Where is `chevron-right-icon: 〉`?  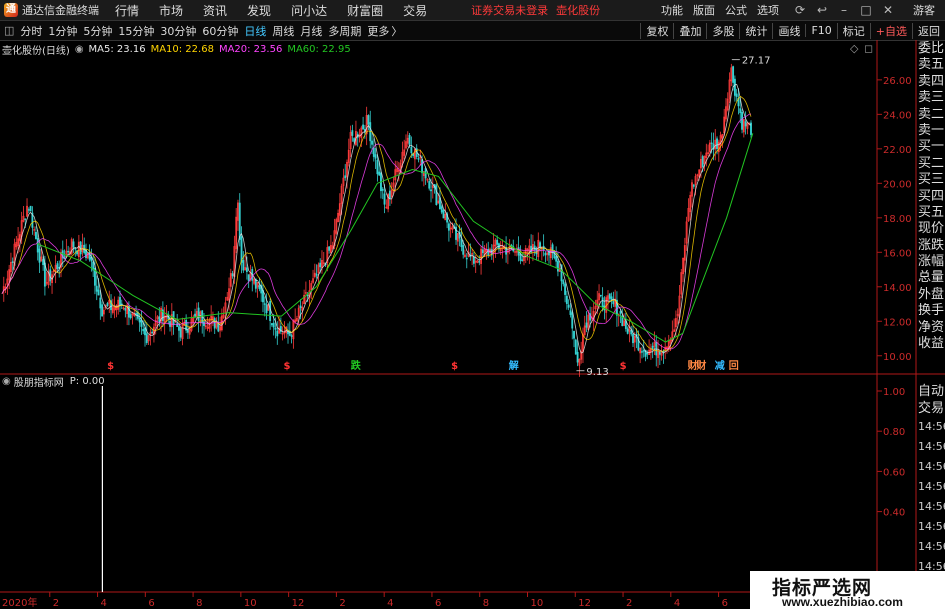
chevron-right-icon: 〉 is located at coordinates (396, 31).